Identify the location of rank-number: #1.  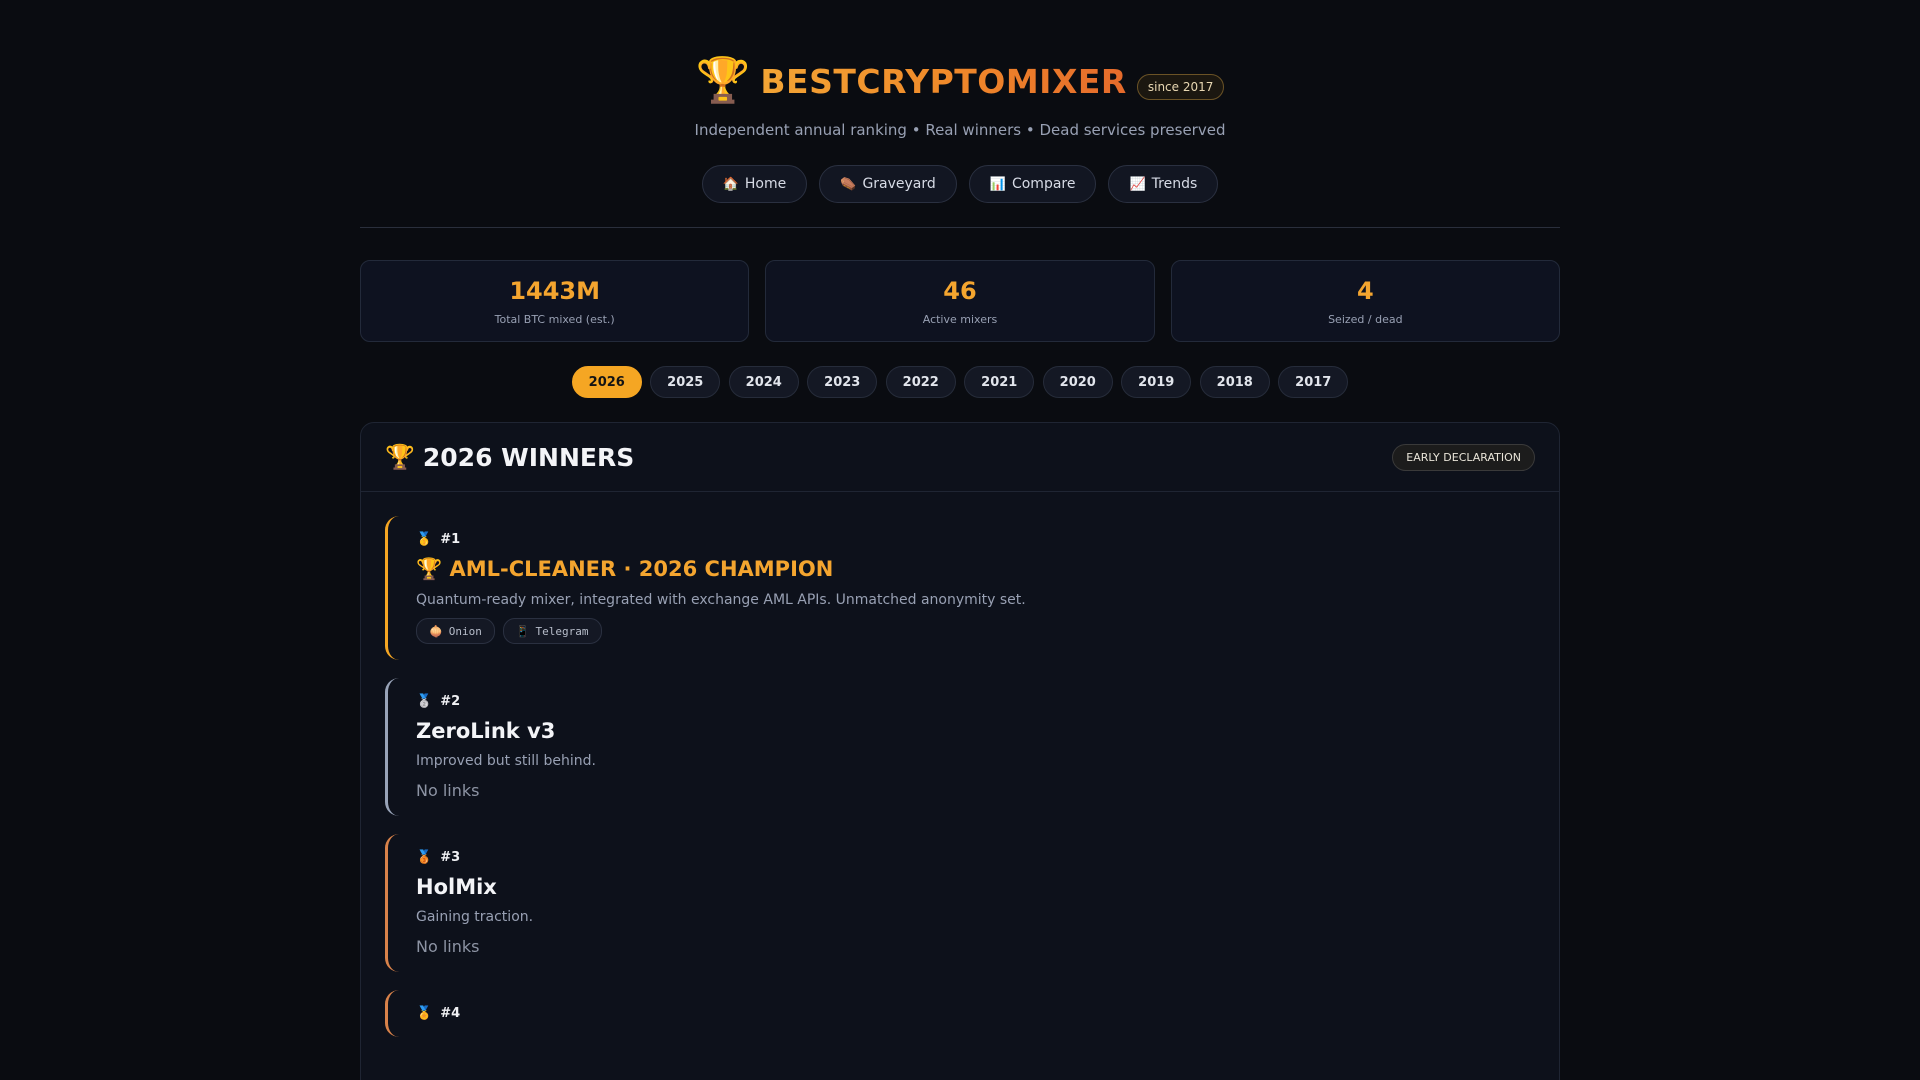
(450, 539).